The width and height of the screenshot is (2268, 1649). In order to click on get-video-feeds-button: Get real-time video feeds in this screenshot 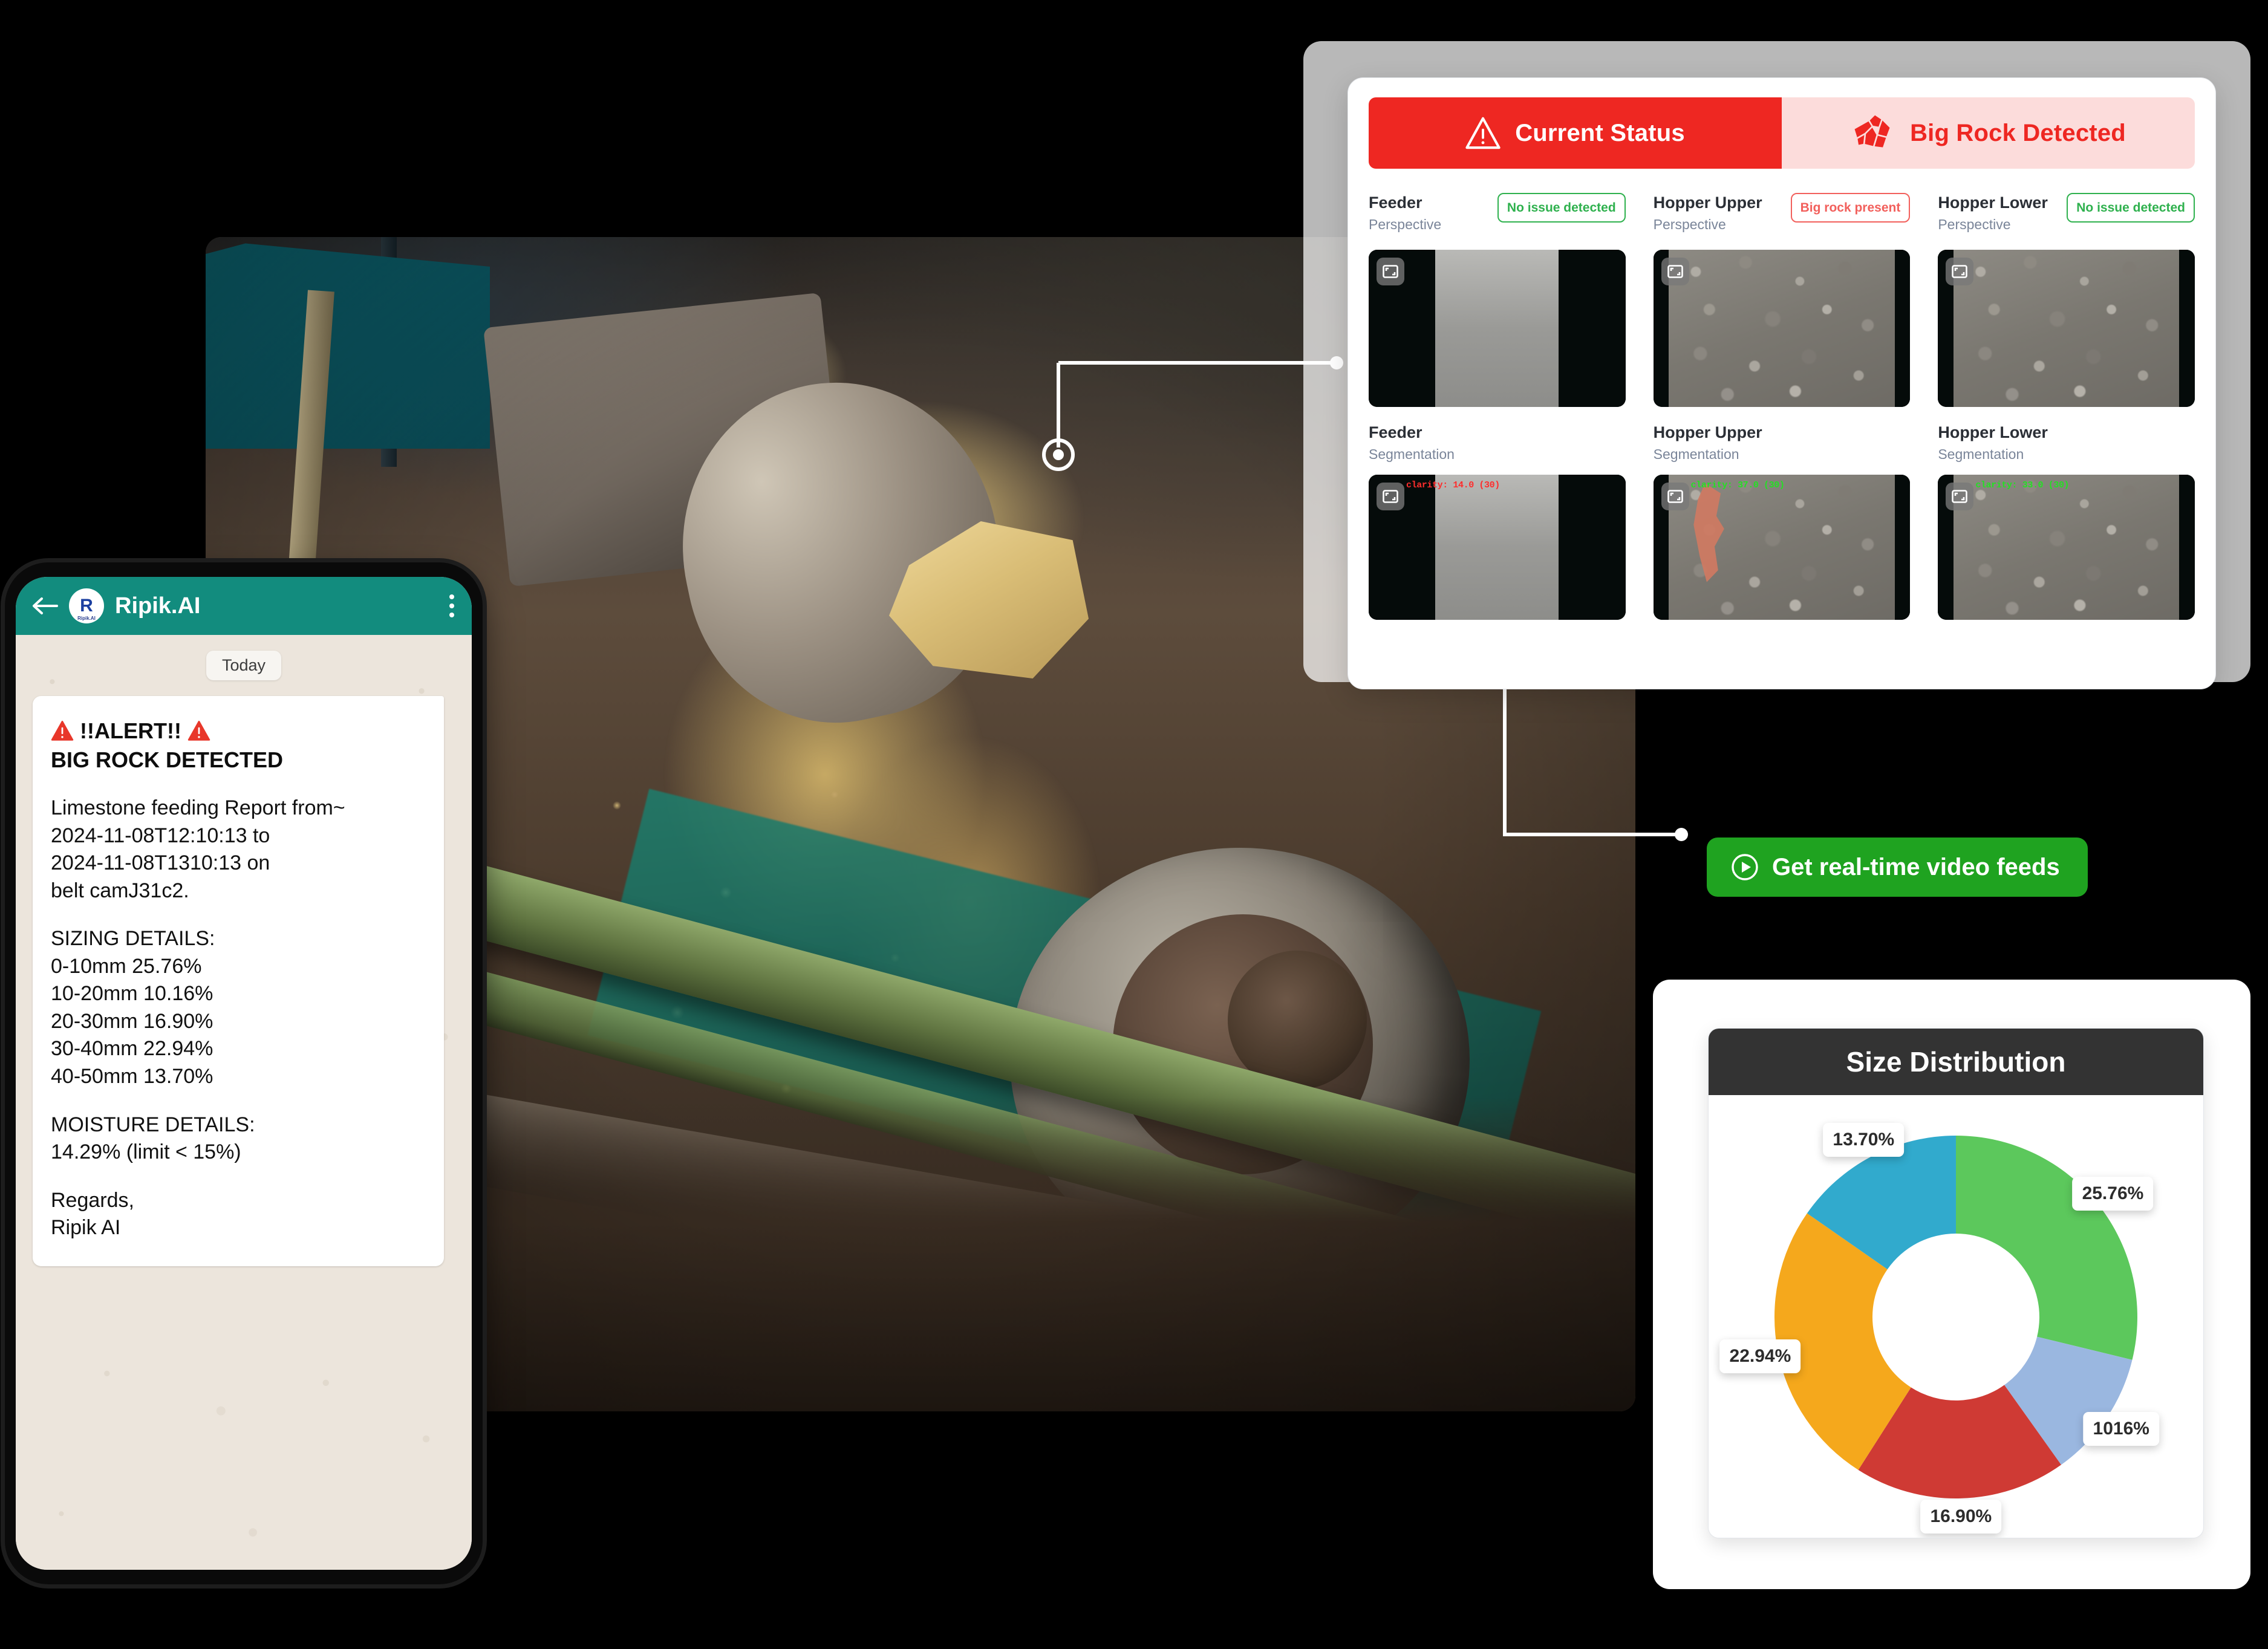, I will do `click(1897, 867)`.